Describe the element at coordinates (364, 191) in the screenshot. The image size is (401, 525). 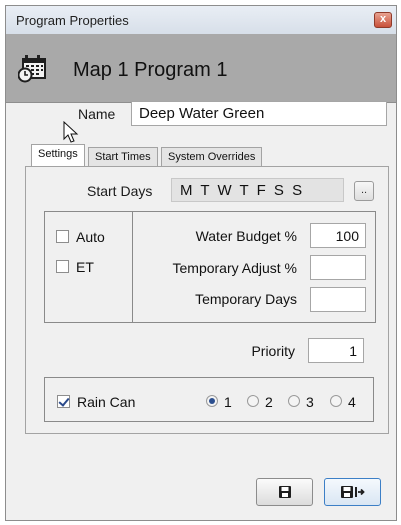
I see `start-days-edit-button: ..` at that location.